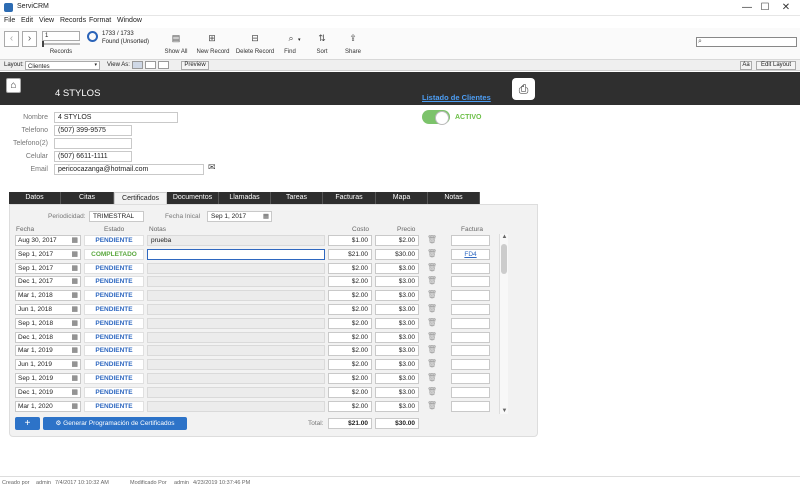 This screenshot has height=489, width=800. Describe the element at coordinates (255, 52) in the screenshot. I see `delete-record-button: Delete Record` at that location.